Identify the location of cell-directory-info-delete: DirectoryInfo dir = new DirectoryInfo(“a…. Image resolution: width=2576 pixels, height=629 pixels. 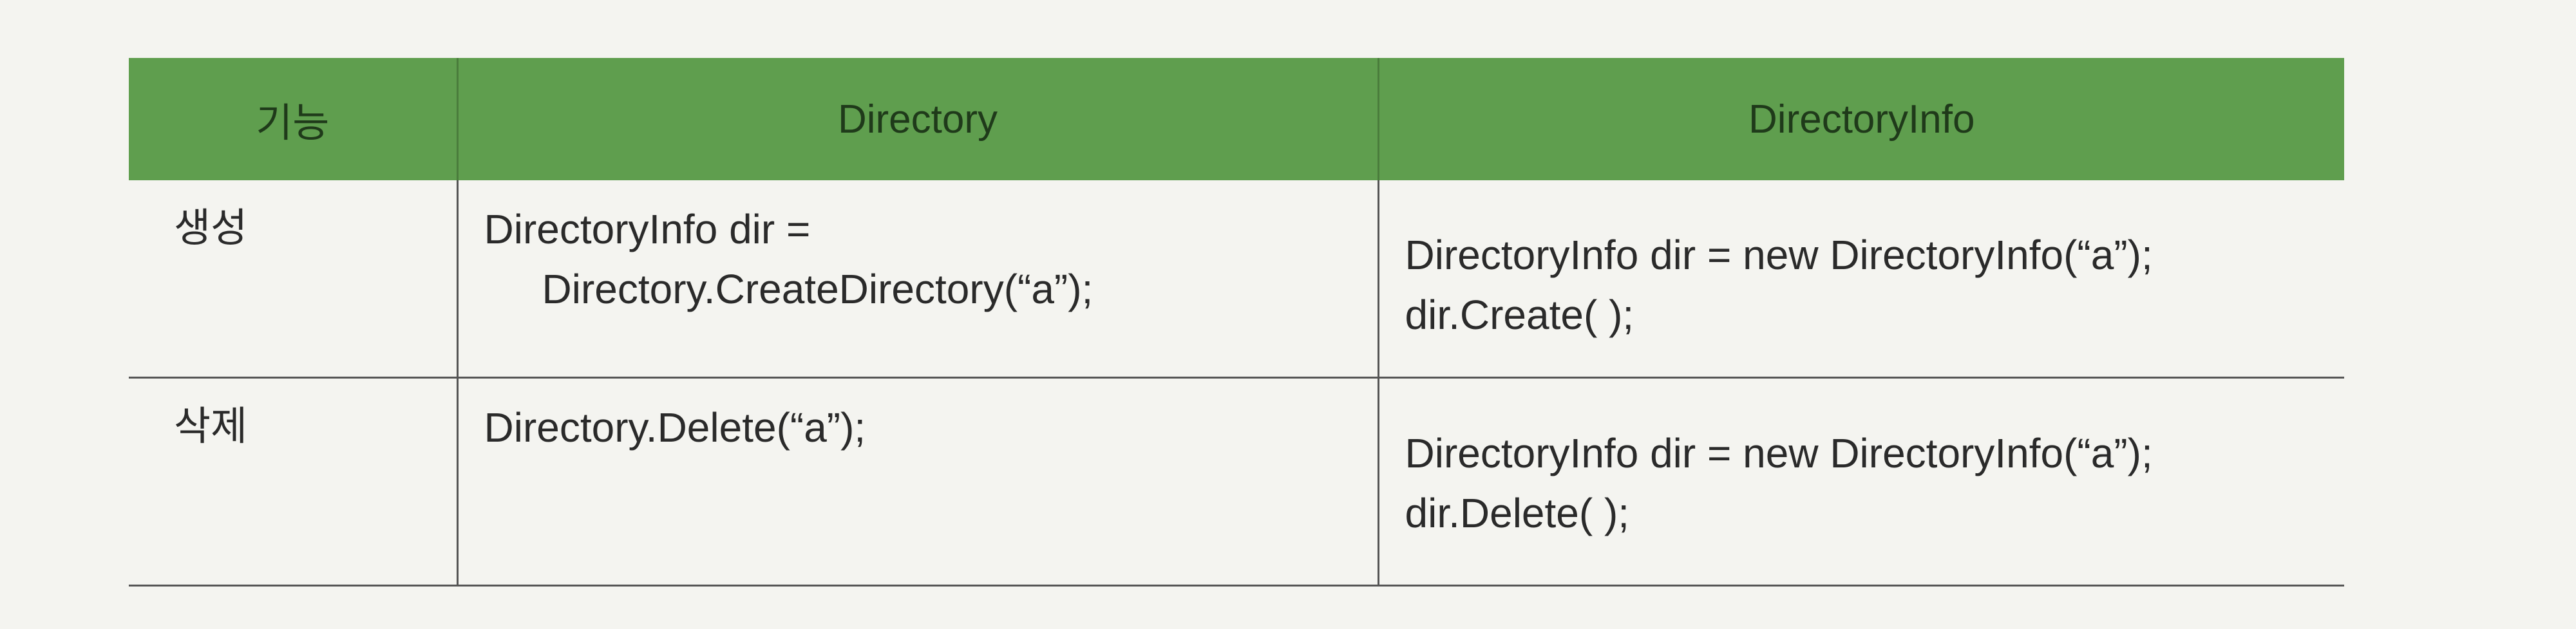
(1861, 482).